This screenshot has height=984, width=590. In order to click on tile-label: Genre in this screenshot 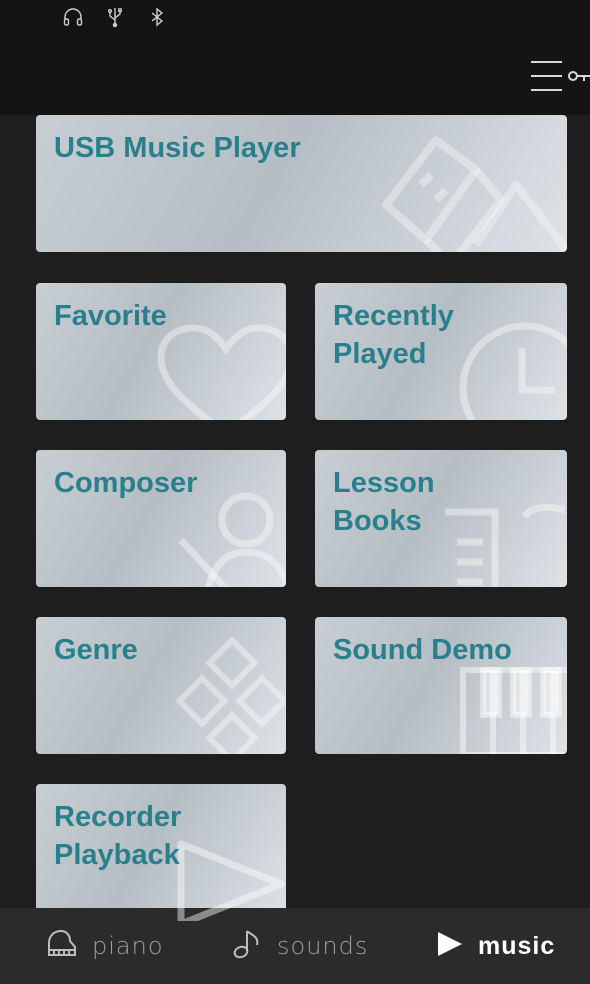, I will do `click(96, 650)`.